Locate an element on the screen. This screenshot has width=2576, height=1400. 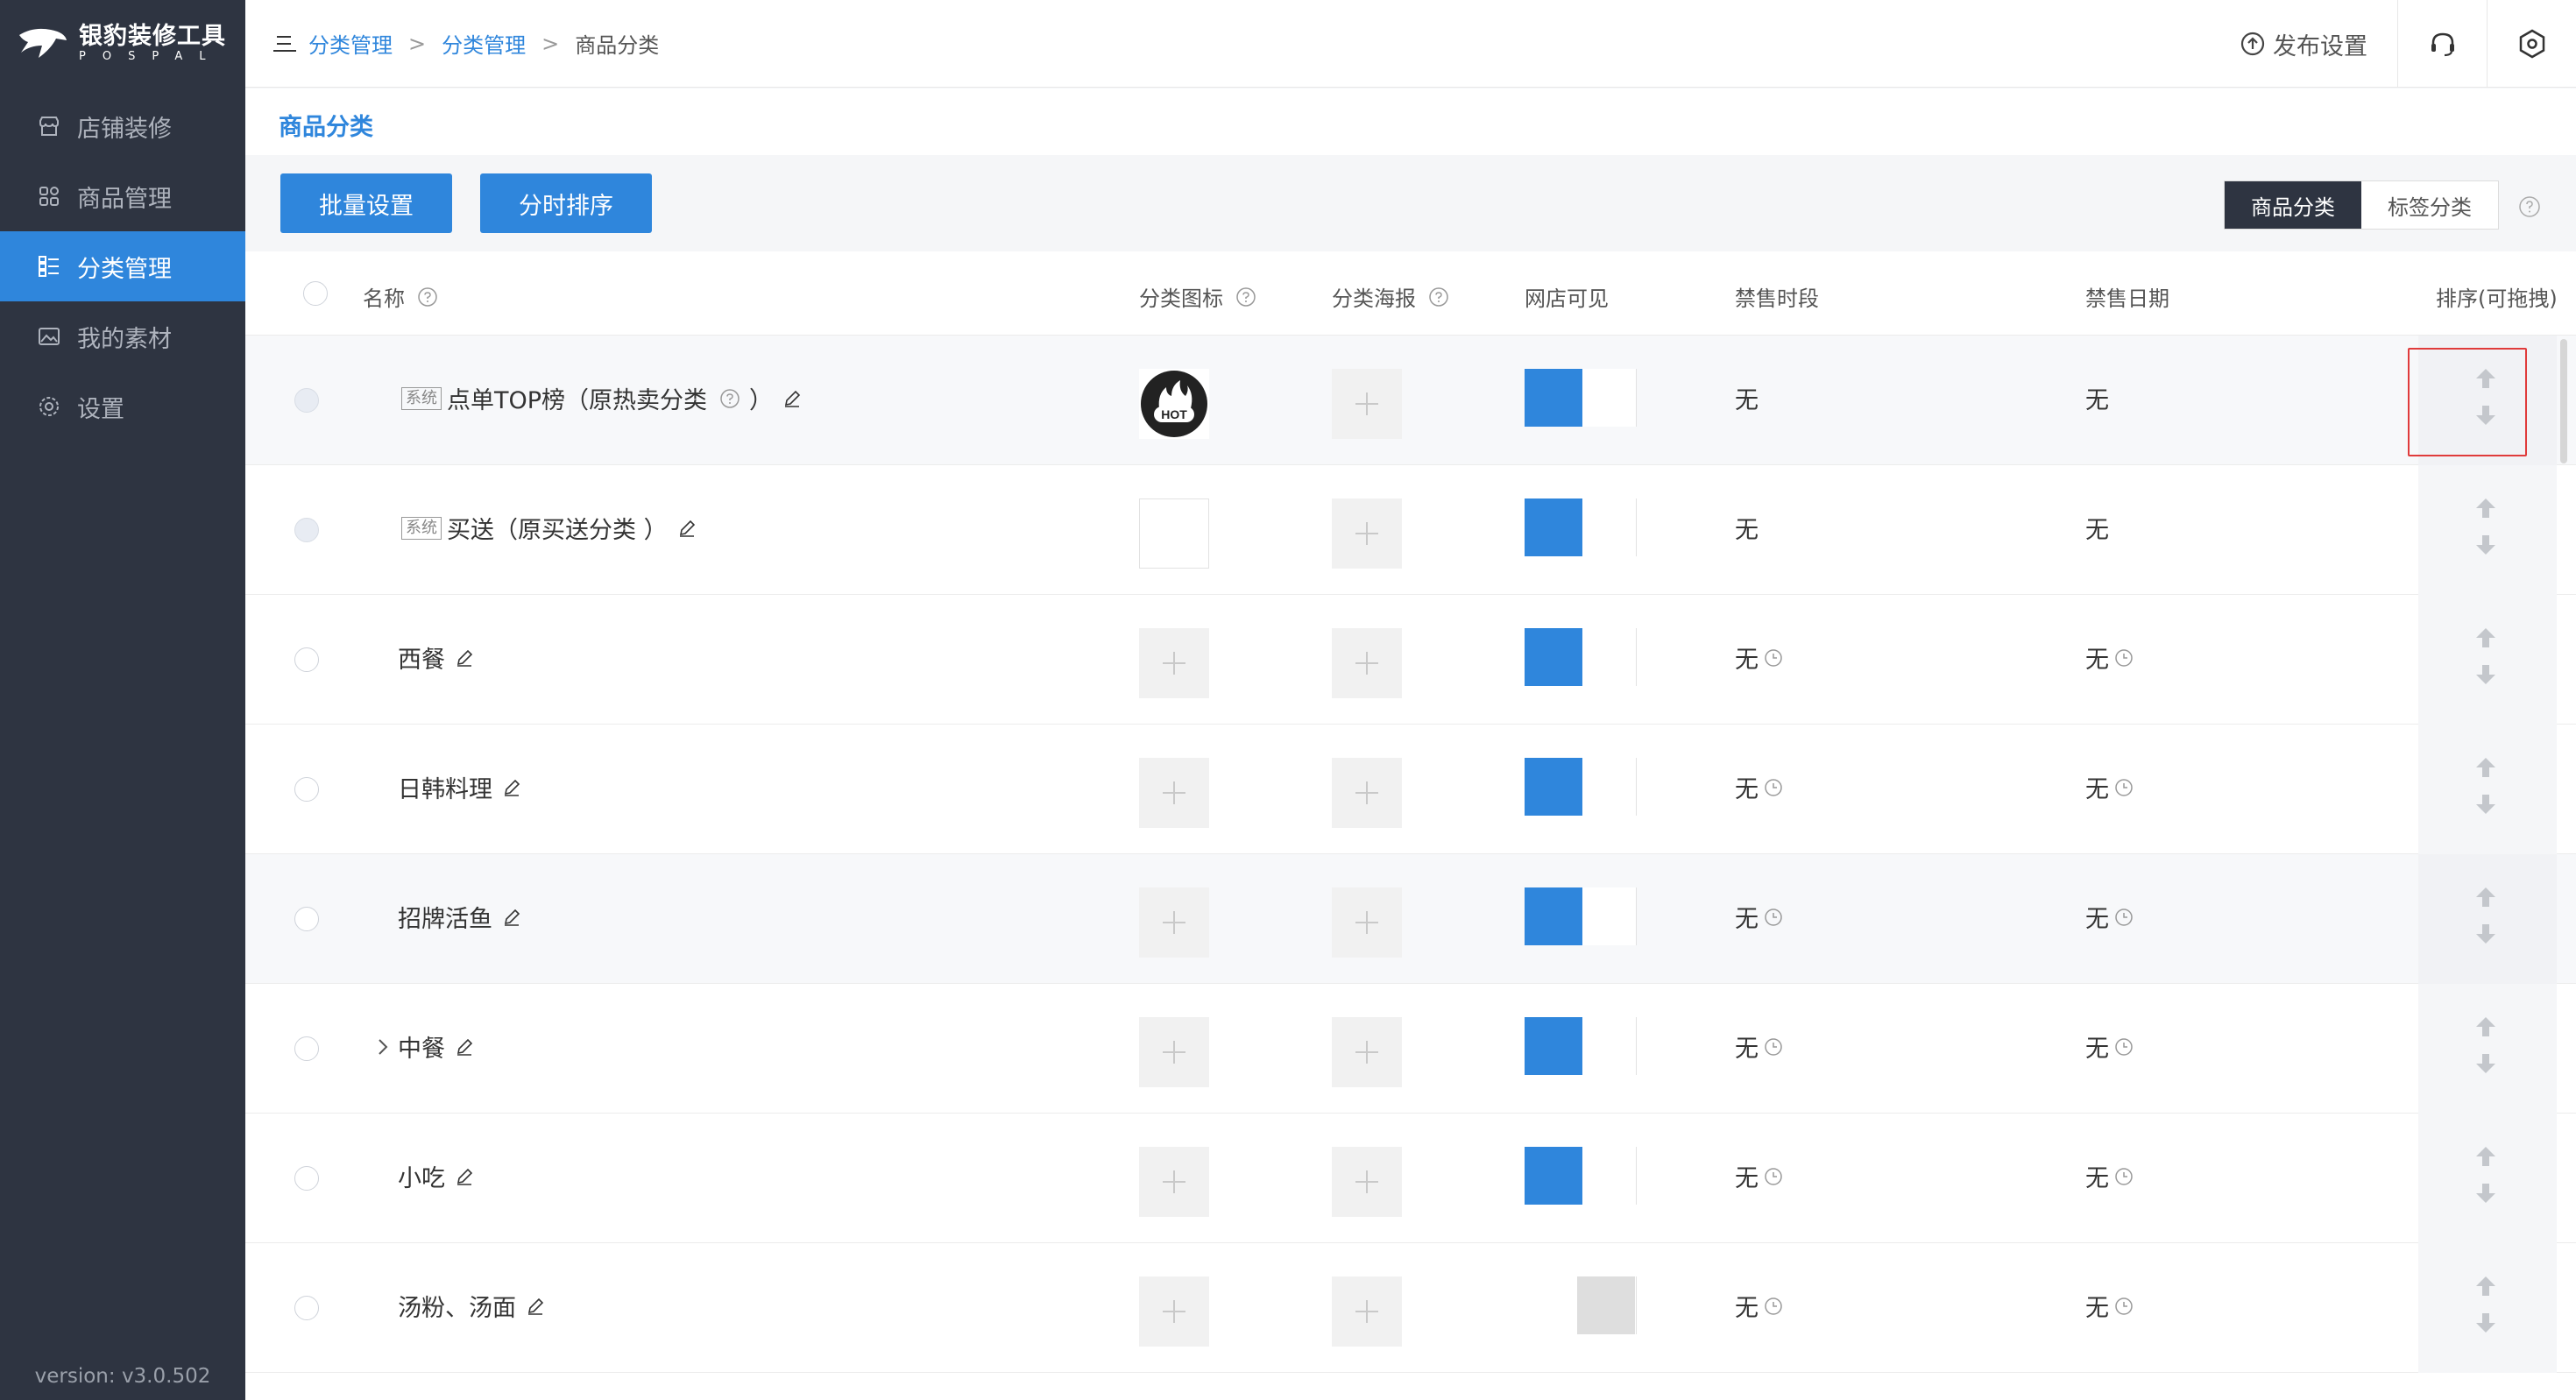
table-row: 招牌活鱼 无 无 is located at coordinates (1410, 919).